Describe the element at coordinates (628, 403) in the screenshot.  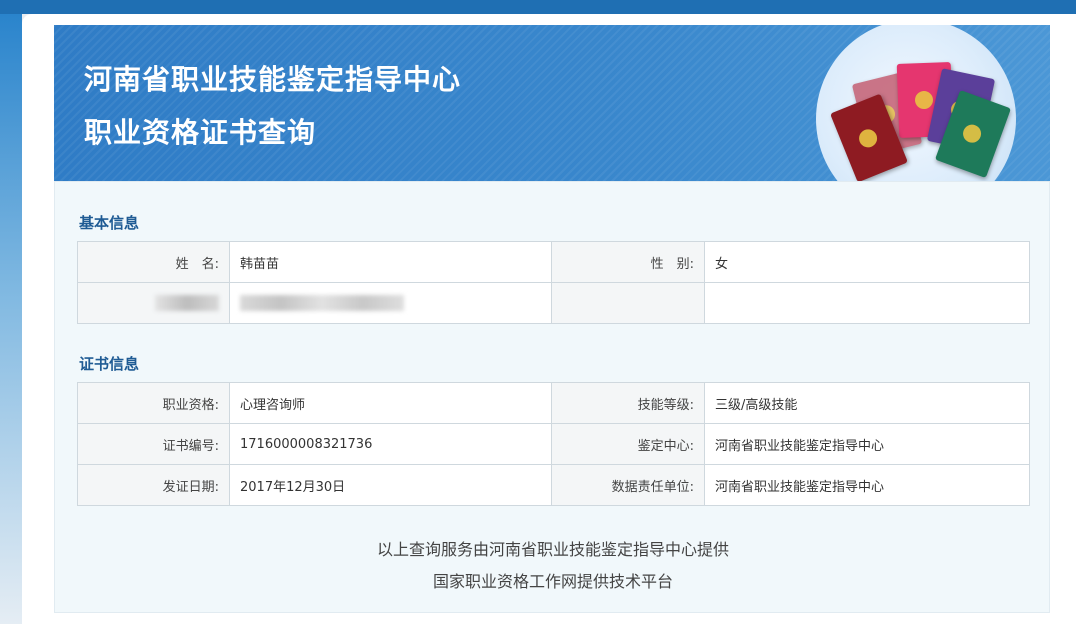
I see `skill-level-label: 技能等级:` at that location.